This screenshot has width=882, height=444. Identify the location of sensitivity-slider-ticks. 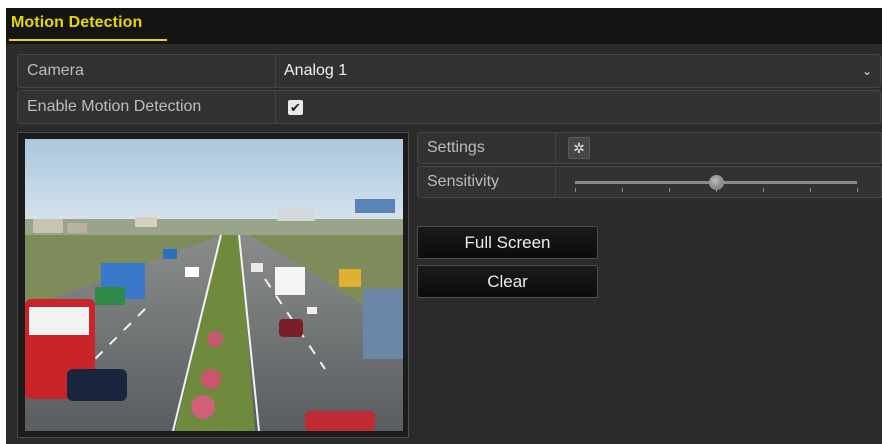
(716, 190).